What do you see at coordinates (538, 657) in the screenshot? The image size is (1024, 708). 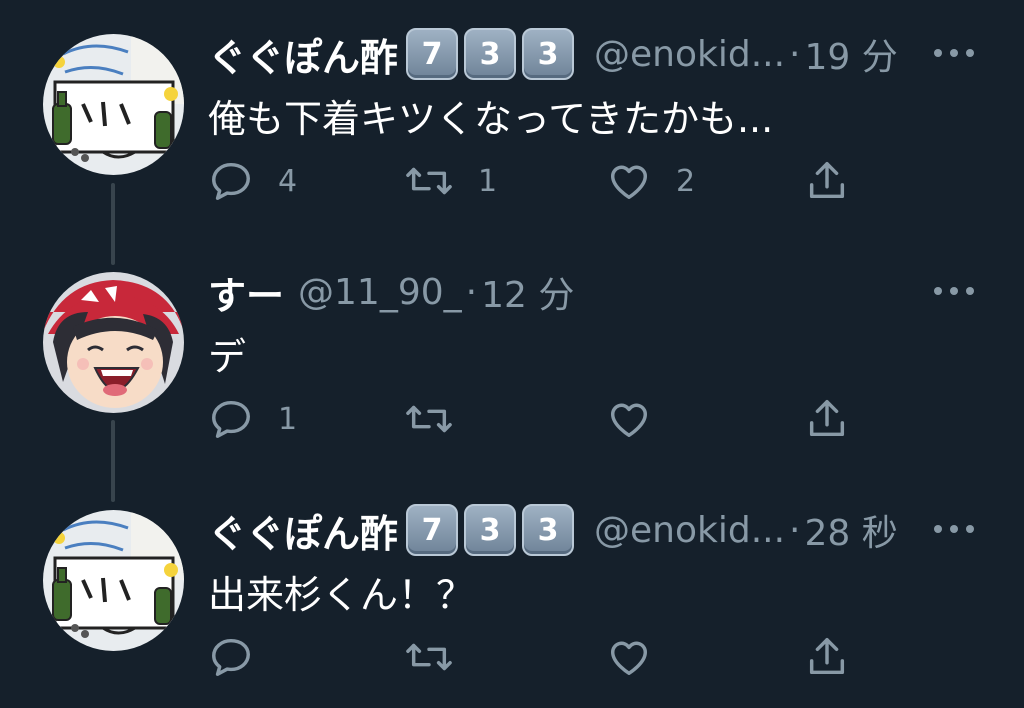 I see `tweet-actions` at bounding box center [538, 657].